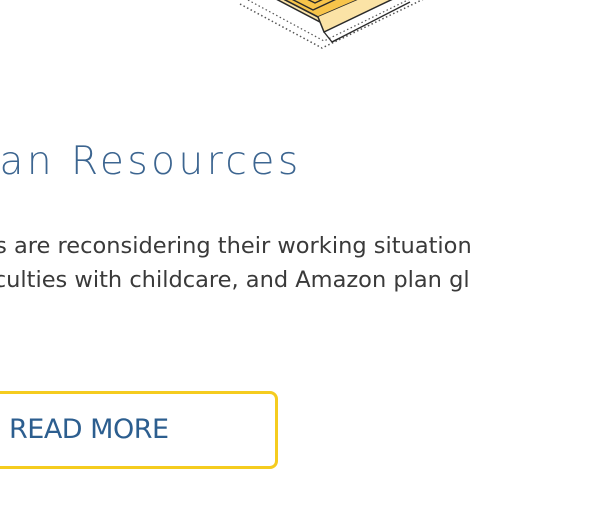  Describe the element at coordinates (331, 24) in the screenshot. I see `isometric-document-stack-icon` at that location.